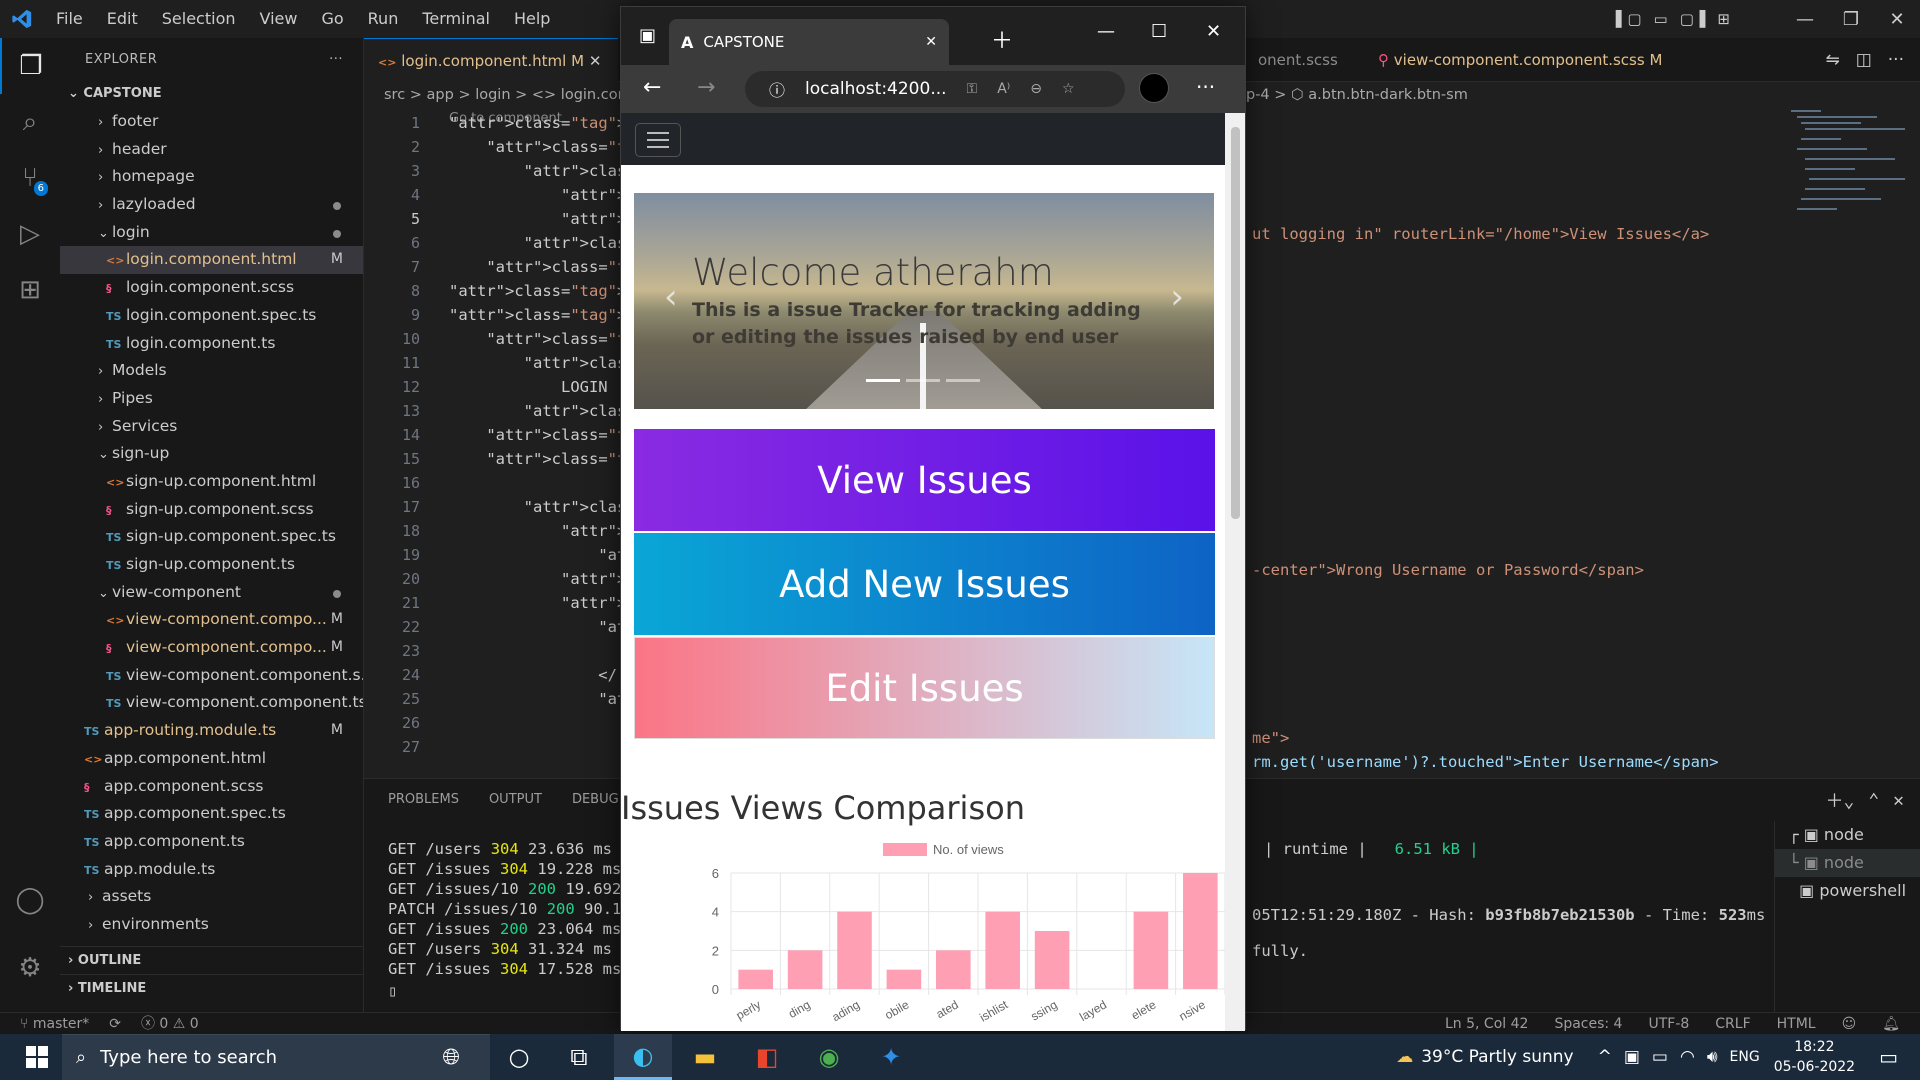 This screenshot has height=1080, width=1920. I want to click on minimap, so click(1847, 163).